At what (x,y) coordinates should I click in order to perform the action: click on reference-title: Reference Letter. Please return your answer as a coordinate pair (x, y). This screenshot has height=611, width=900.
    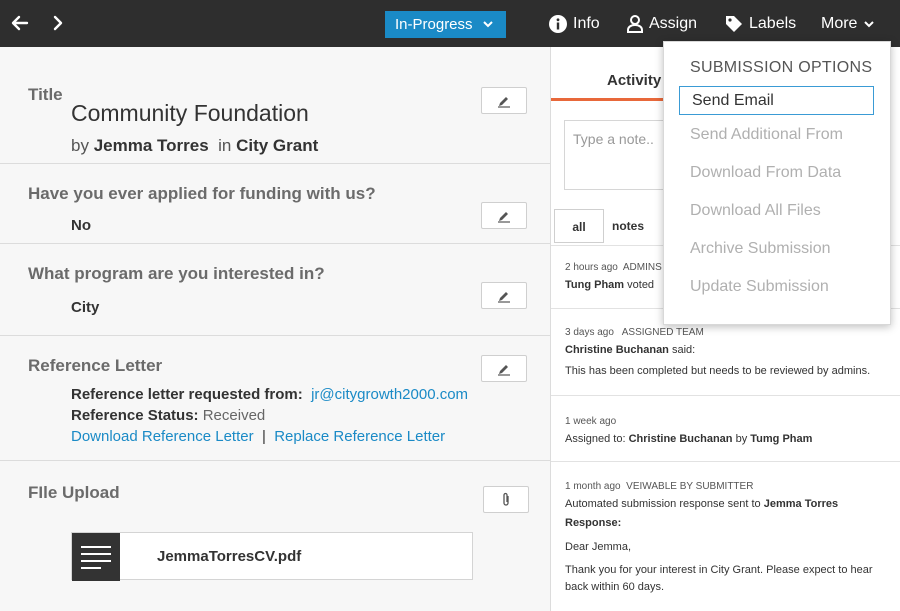
    Looking at the image, I should click on (95, 365).